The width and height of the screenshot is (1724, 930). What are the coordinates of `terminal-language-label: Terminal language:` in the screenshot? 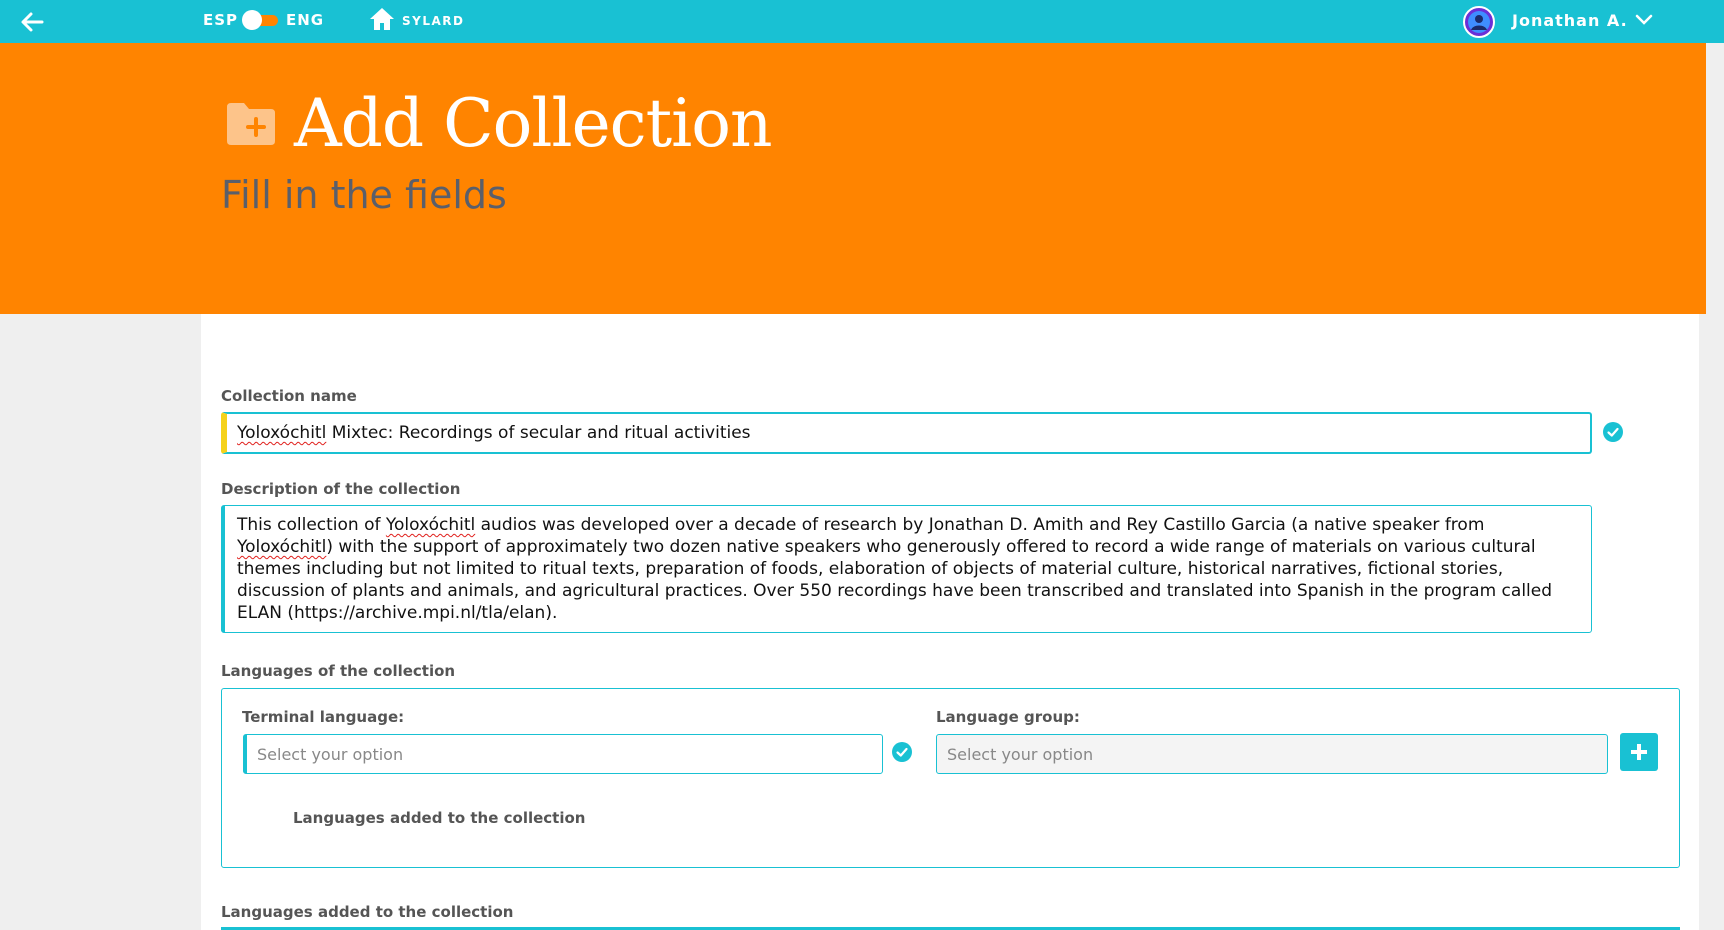 It's located at (323, 717).